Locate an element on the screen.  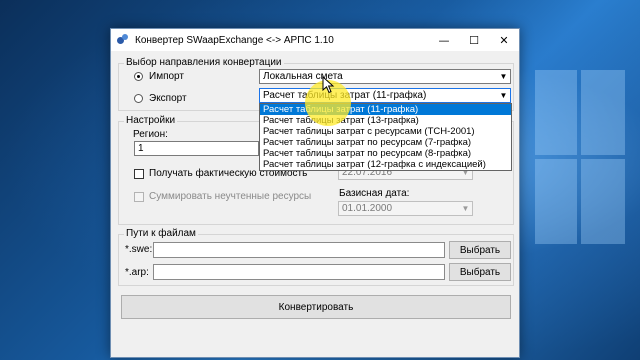
export-label: Экспорт is located at coordinates (168, 98).